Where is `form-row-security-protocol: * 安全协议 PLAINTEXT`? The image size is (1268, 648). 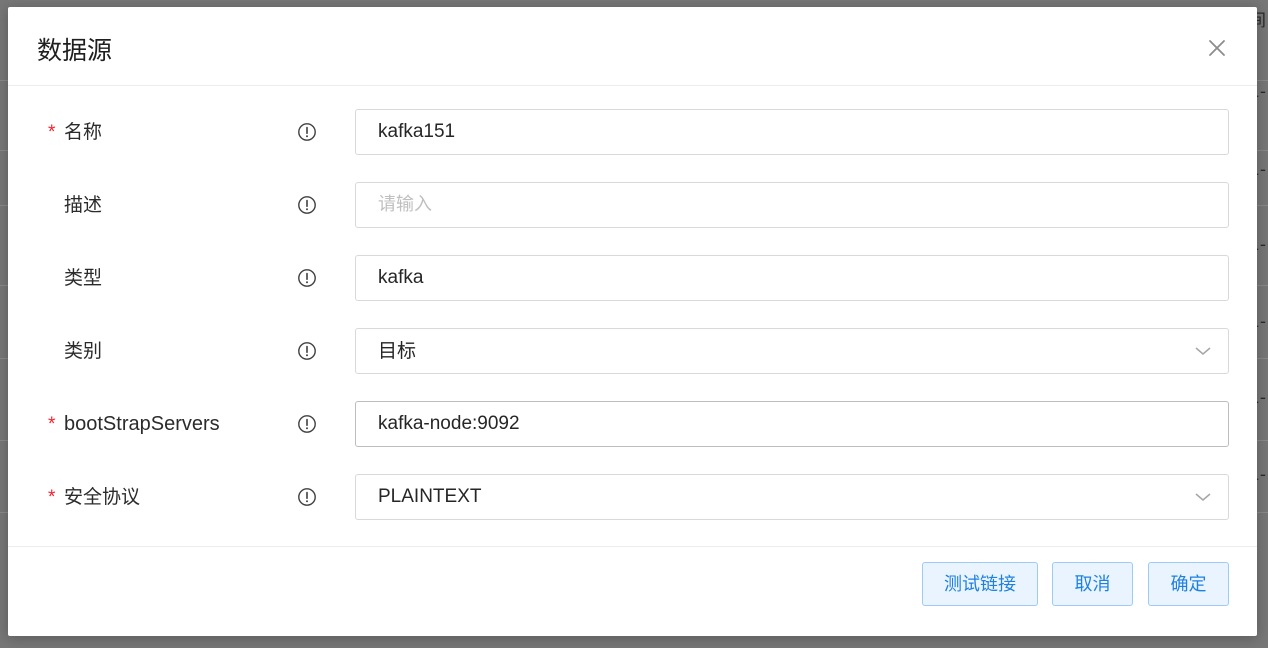
form-row-security-protocol: * 安全协议 PLAINTEXT is located at coordinates (632, 497).